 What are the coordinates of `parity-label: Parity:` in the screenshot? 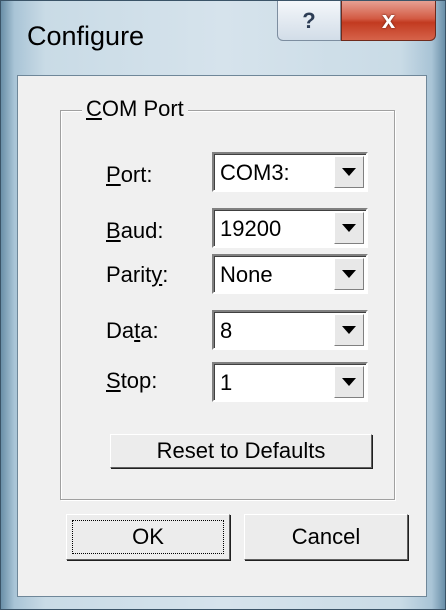 It's located at (137, 274).